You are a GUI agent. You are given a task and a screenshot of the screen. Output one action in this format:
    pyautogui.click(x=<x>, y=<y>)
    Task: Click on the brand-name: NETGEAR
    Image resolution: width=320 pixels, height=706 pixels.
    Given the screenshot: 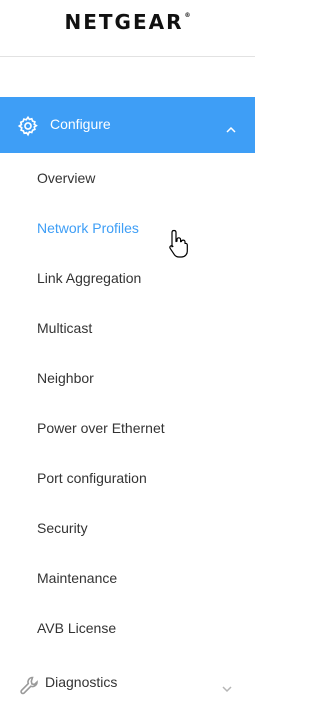 What is the action you would take?
    pyautogui.click(x=124, y=22)
    